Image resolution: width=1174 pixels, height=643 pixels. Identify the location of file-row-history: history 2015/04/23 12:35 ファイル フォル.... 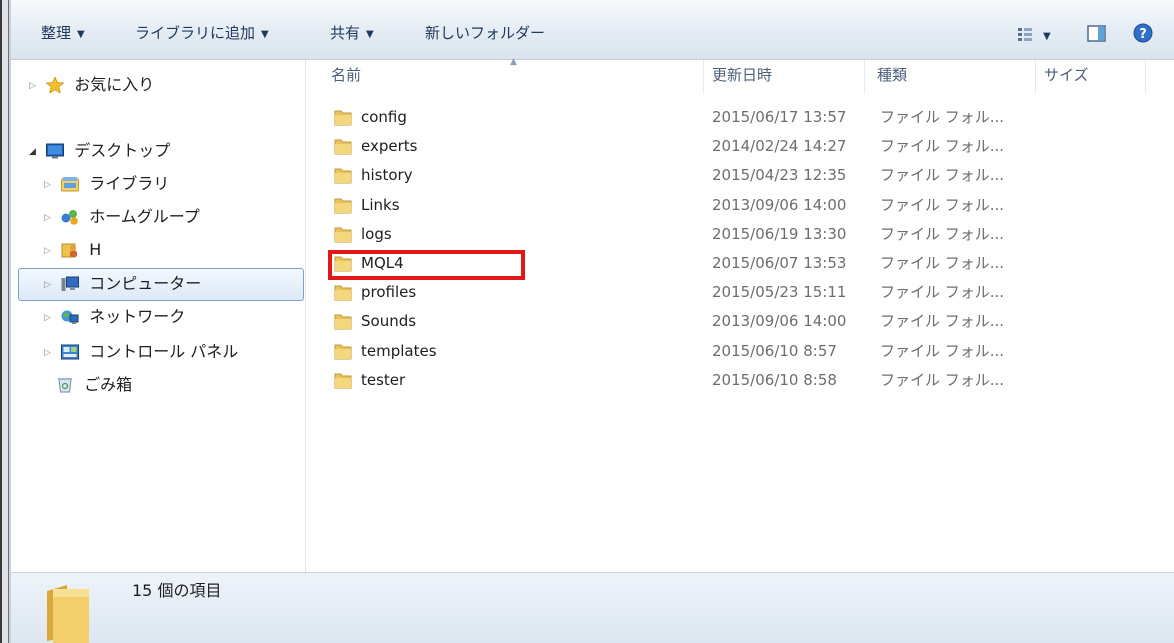
(739, 175).